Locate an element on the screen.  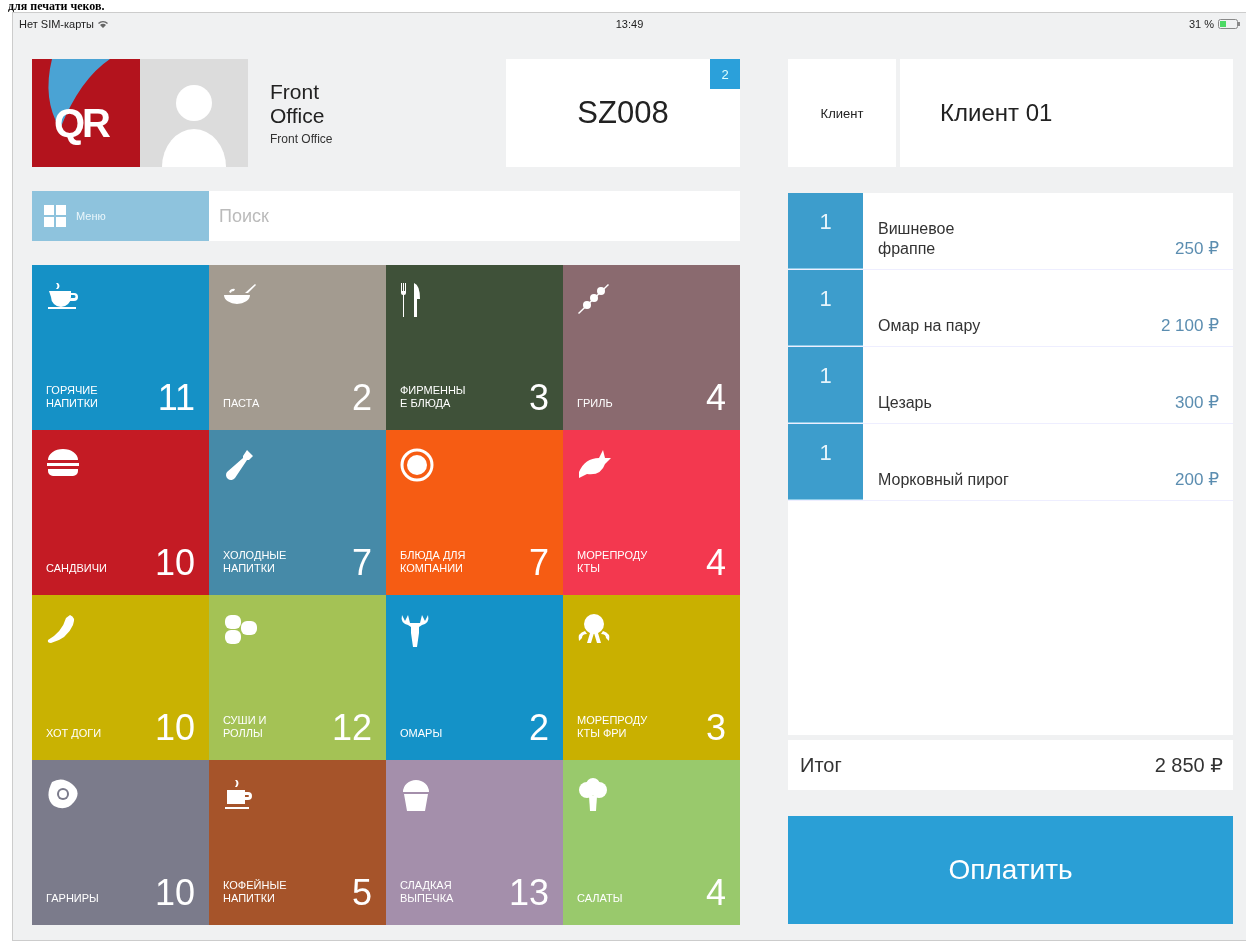
category-tile: СЛАДКАЯ ВЫПЕЧКА 13 is located at coordinates (474, 842).